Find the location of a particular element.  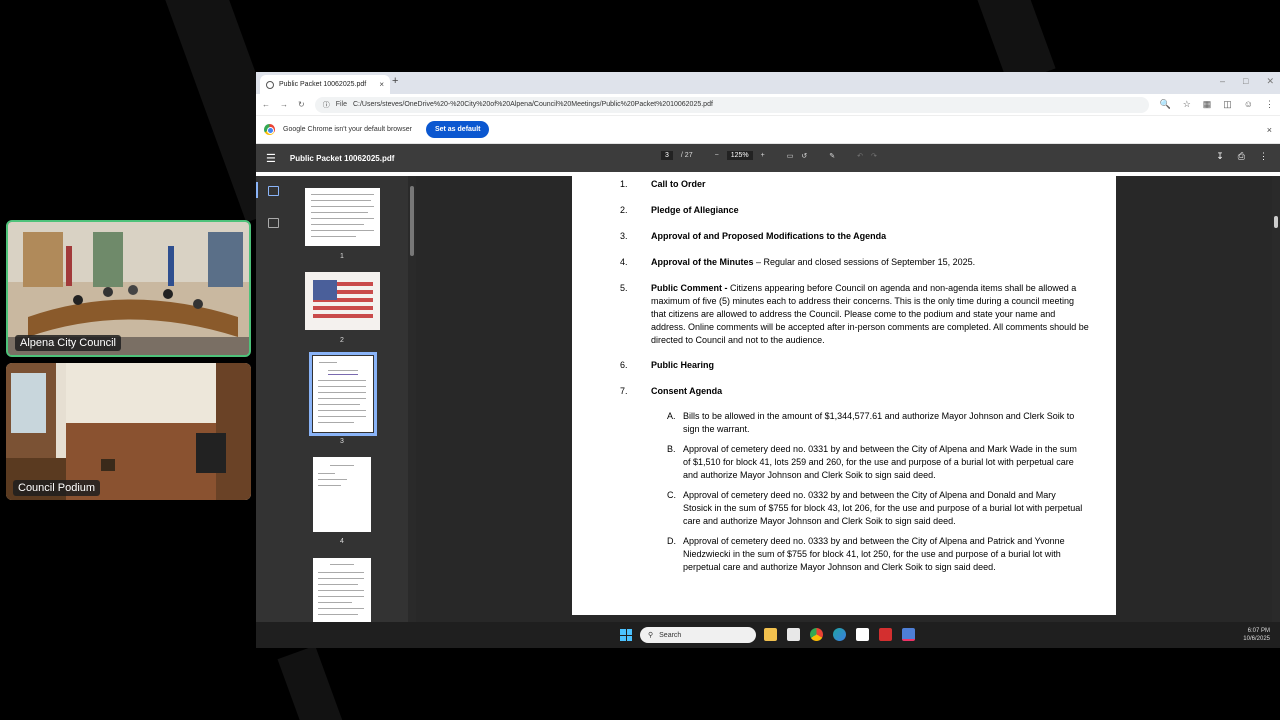

thumbnail-scroll-handle is located at coordinates (412, 221).